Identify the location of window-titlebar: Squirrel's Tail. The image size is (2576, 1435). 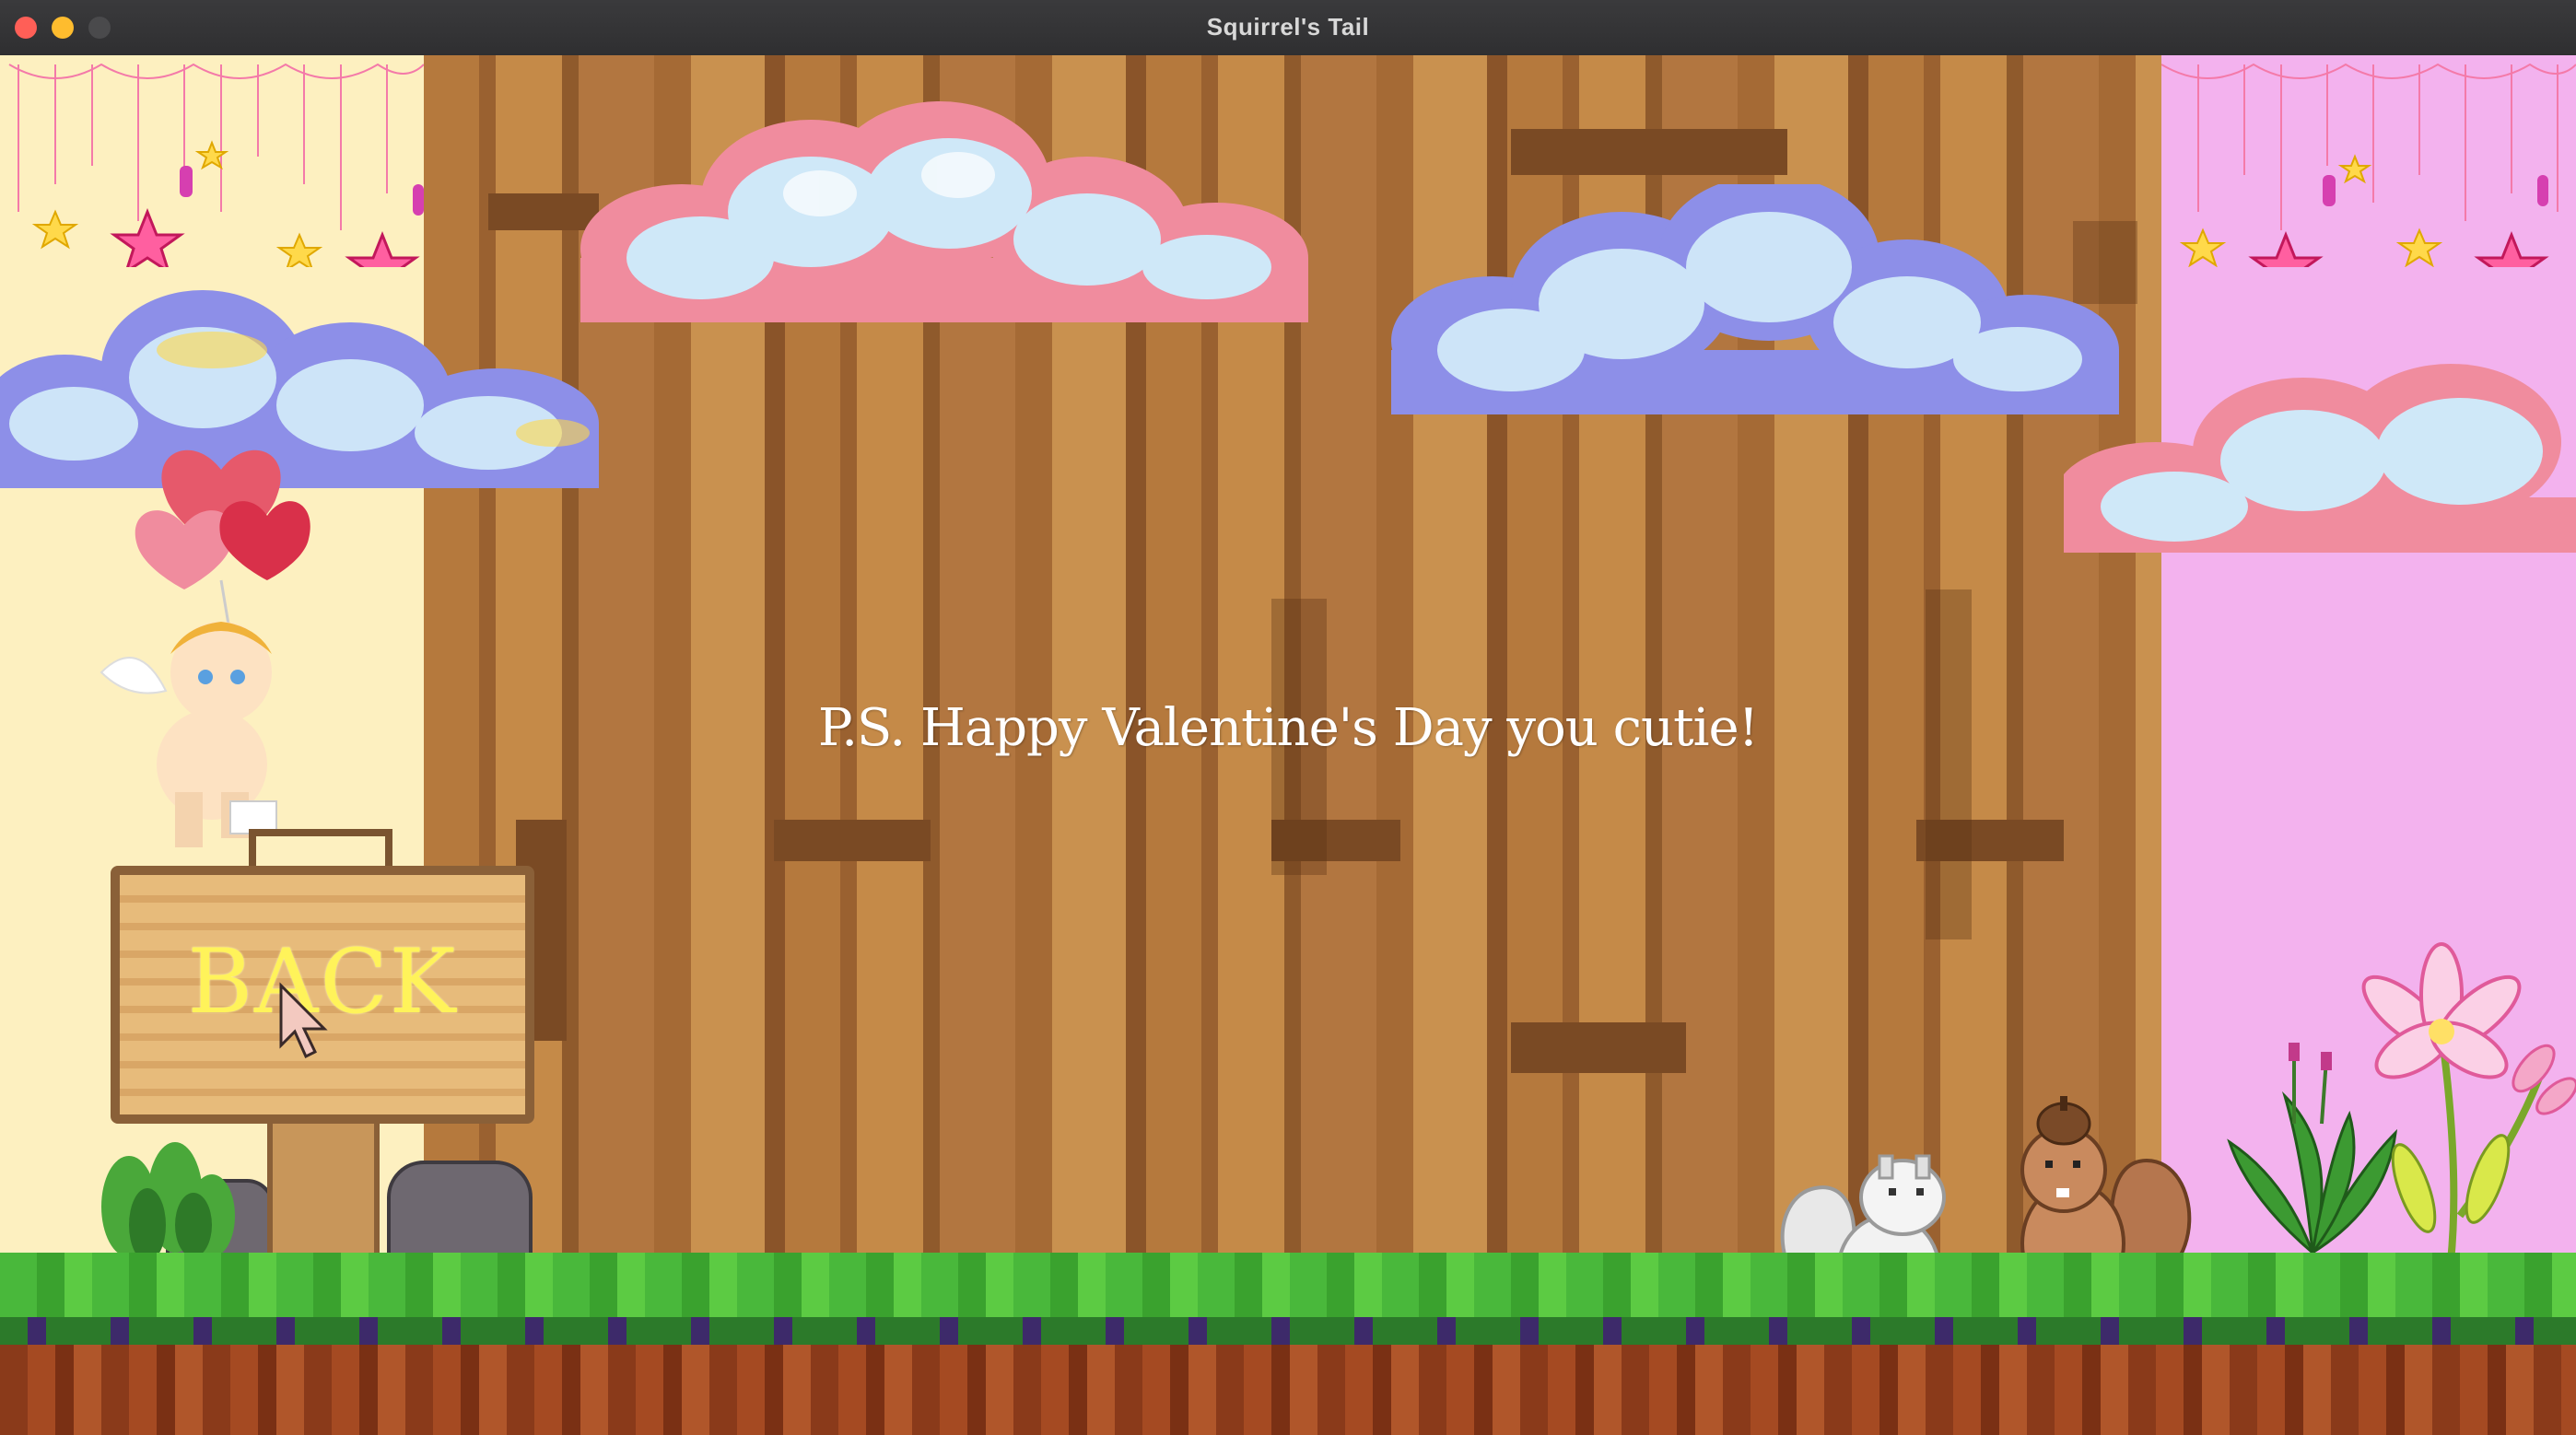
(1288, 28).